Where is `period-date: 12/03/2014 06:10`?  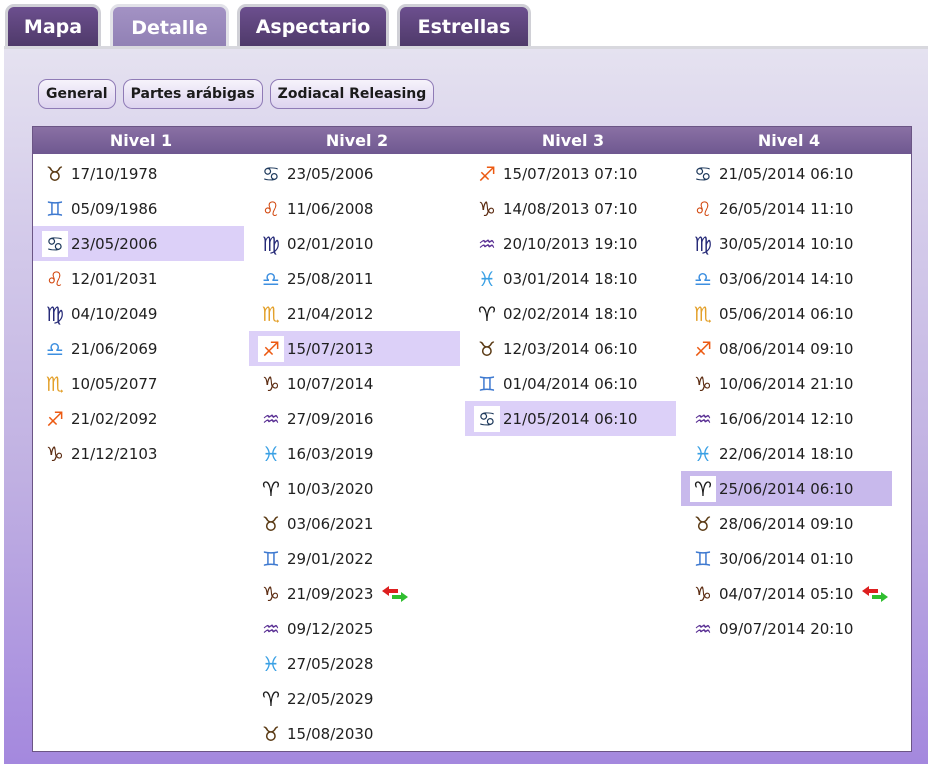
period-date: 12/03/2014 06:10 is located at coordinates (570, 348).